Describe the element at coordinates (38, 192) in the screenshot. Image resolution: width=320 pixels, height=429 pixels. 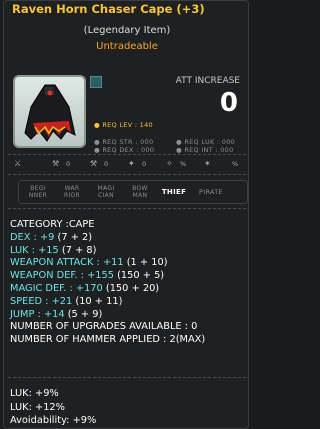
I see `job-beginner: BEGI NNER` at that location.